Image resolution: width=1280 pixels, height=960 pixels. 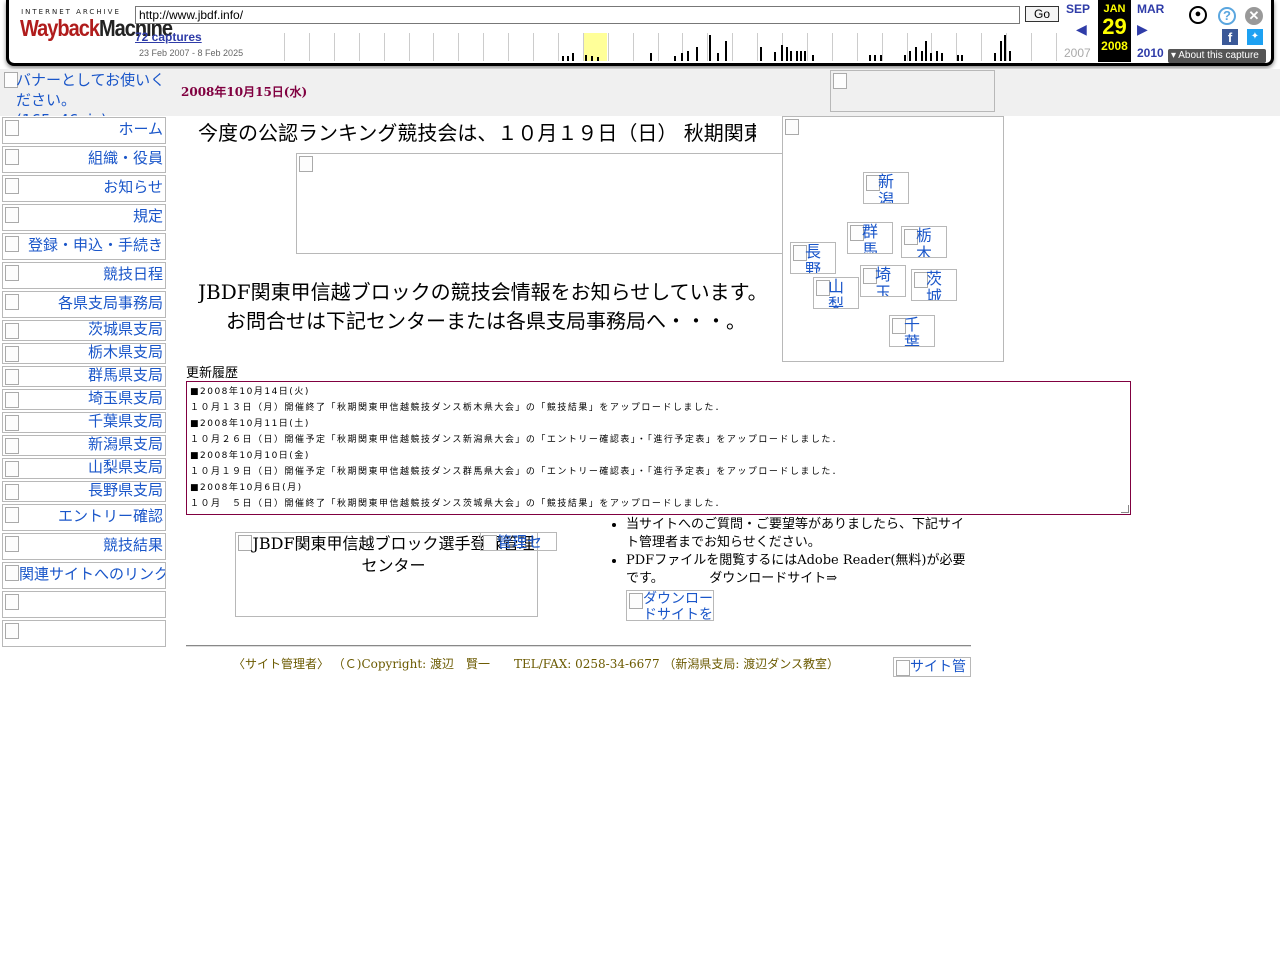 What do you see at coordinates (678, 606) in the screenshot?
I see `adobe-download-alt: ダウンロードサイトを開く` at bounding box center [678, 606].